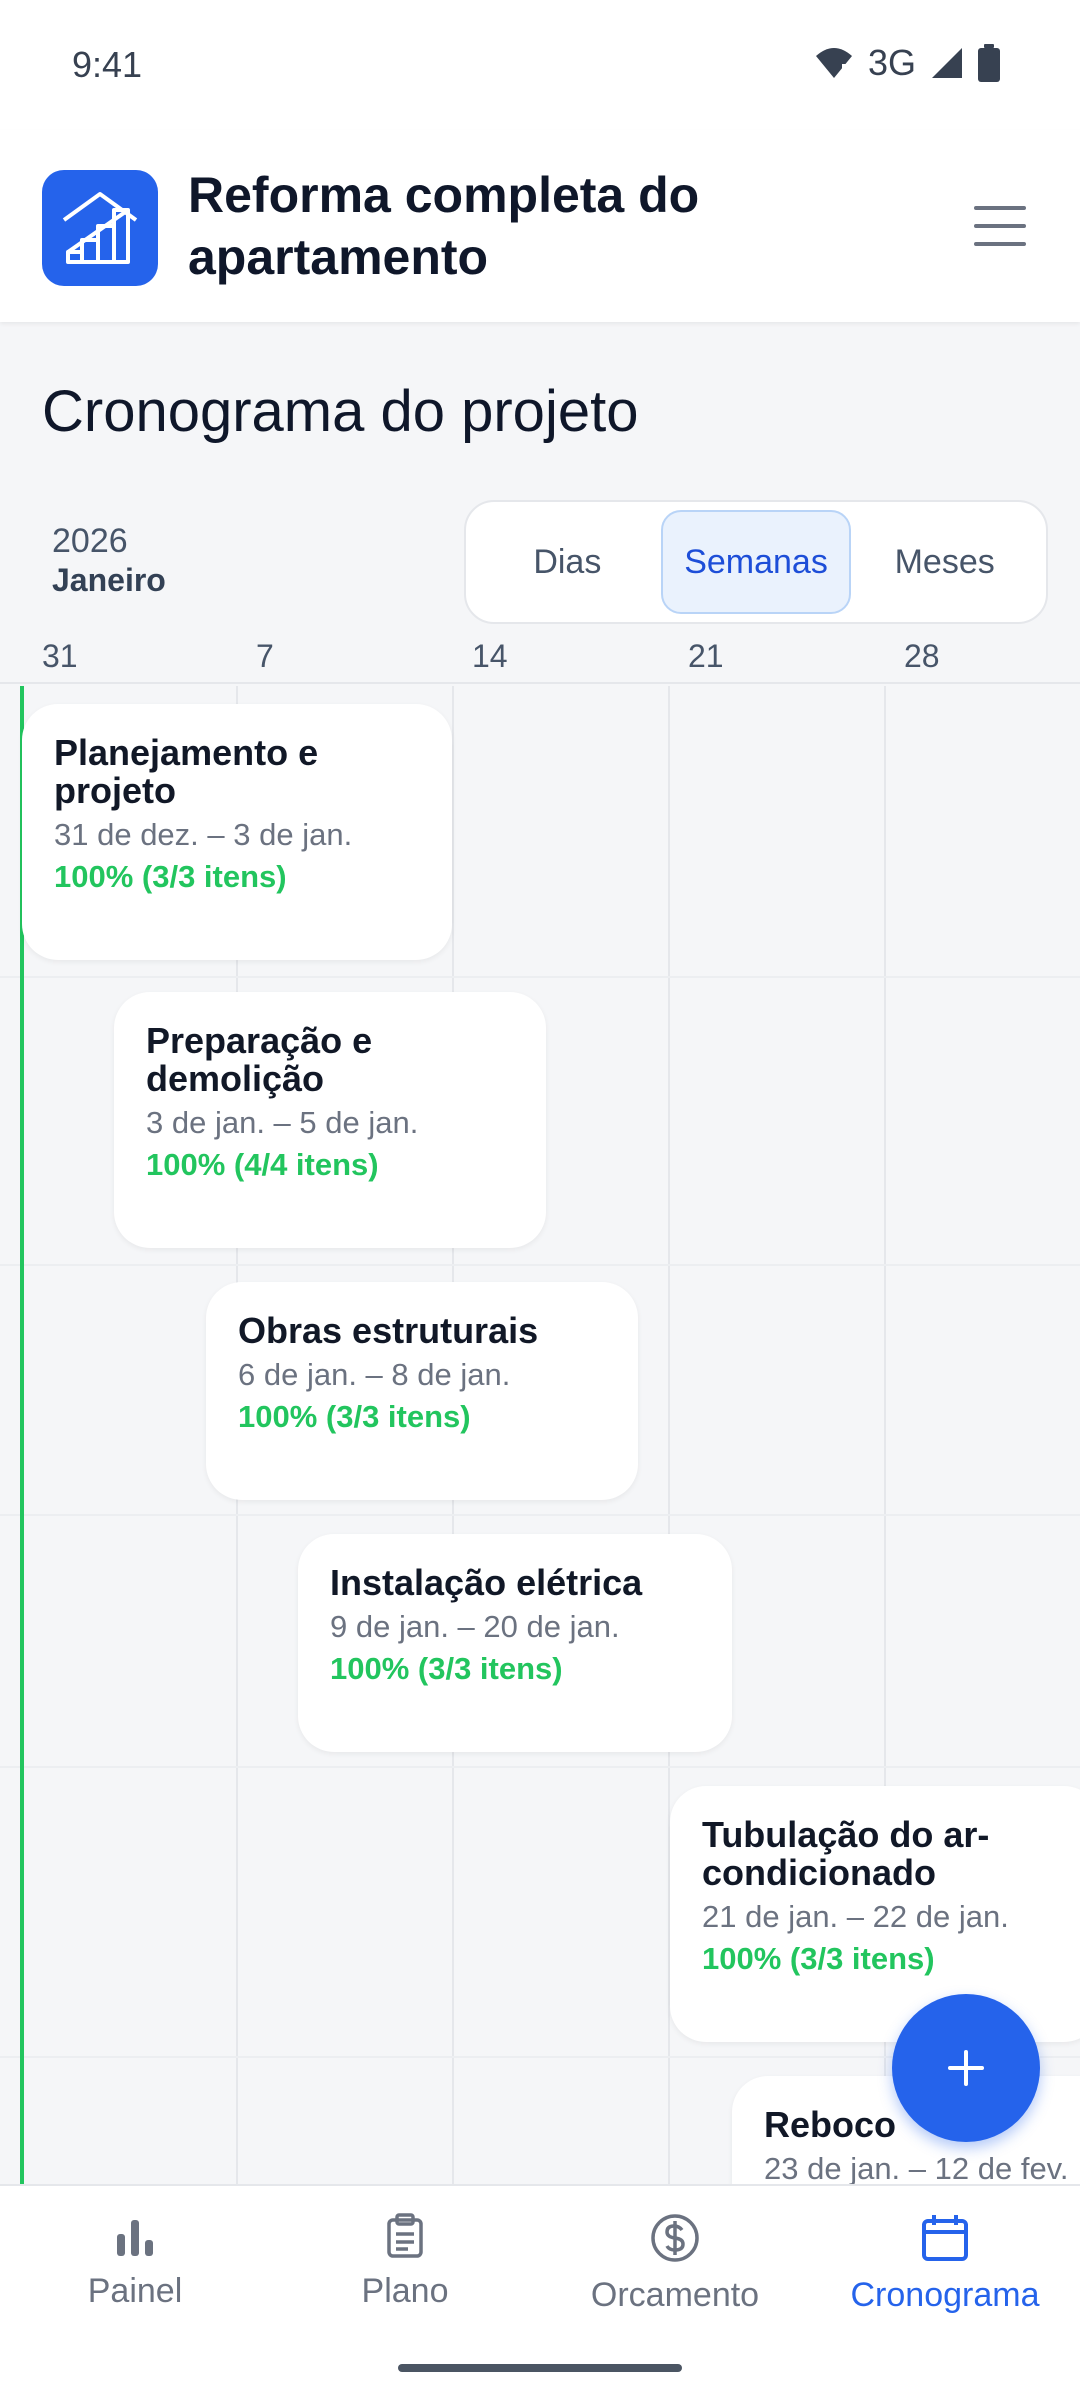 Image resolution: width=1080 pixels, height=2400 pixels. Describe the element at coordinates (135, 2271) in the screenshot. I see `nav-item-painel: Painel` at that location.